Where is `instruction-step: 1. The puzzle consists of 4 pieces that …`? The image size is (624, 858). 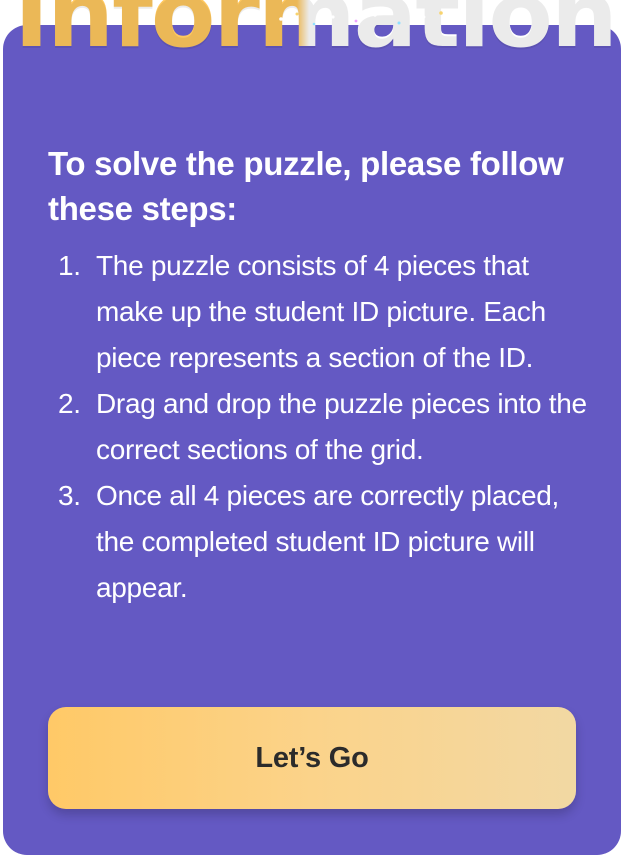
instruction-step: 1. The puzzle consists of 4 pieces that … is located at coordinates (323, 312).